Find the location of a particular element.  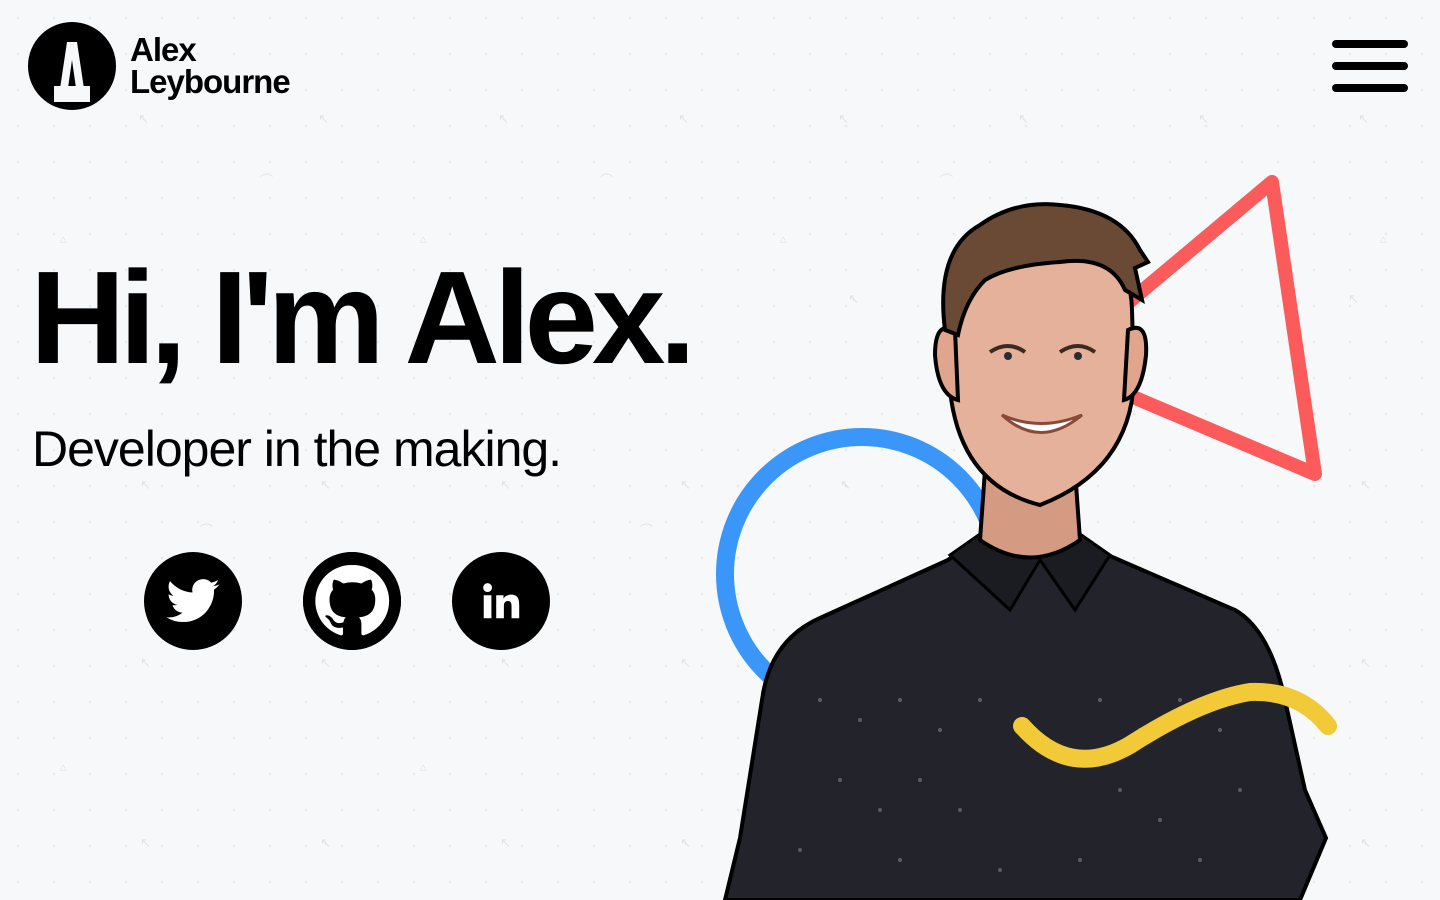

github-link is located at coordinates (352, 601).